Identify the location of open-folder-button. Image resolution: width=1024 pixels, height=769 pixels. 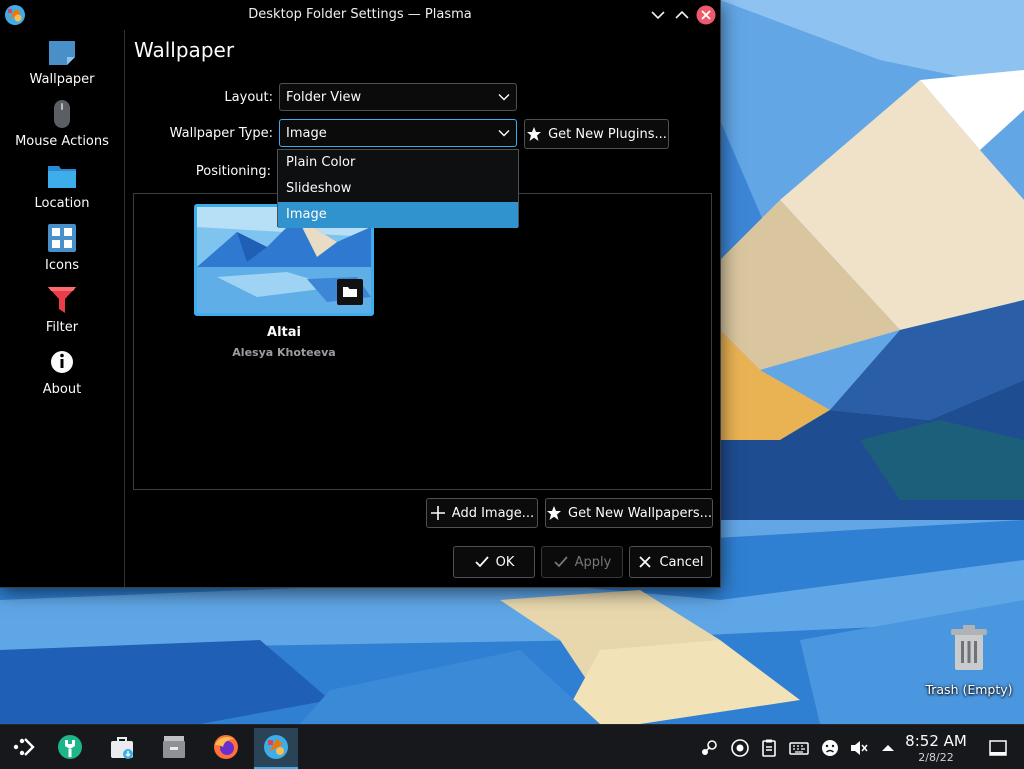
(350, 292).